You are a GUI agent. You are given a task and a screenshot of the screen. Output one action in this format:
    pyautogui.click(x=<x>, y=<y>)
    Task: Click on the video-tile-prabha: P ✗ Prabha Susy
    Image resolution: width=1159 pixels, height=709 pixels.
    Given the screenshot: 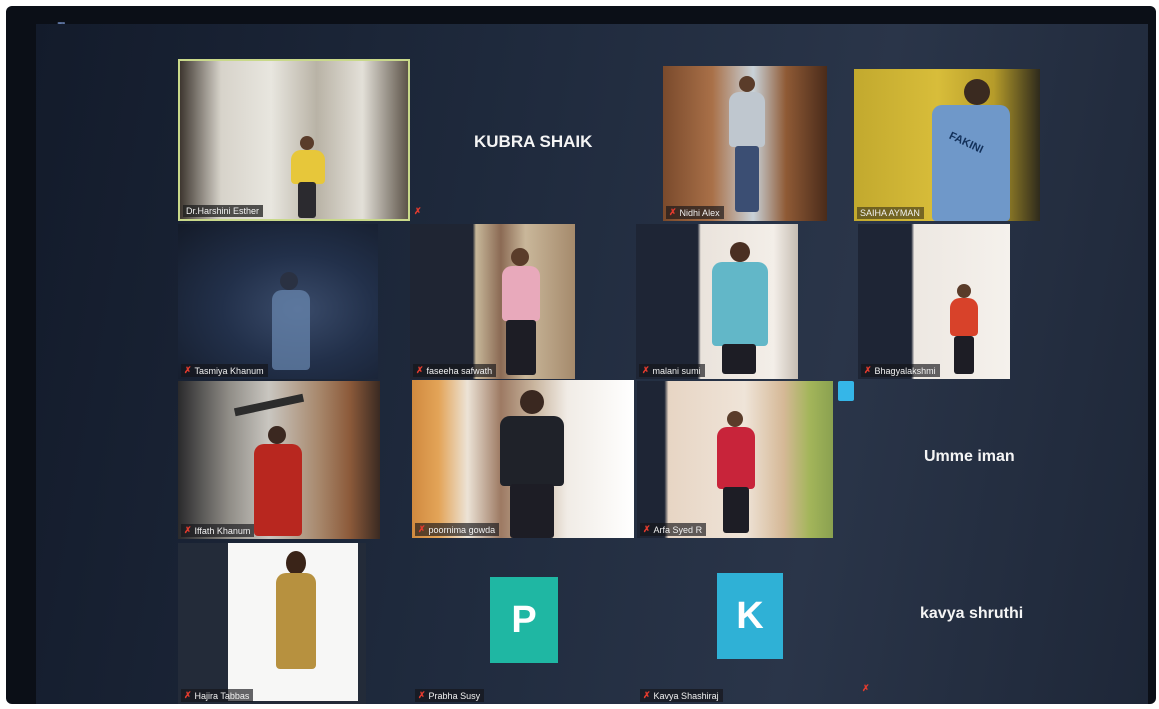 What is the action you would take?
    pyautogui.click(x=523, y=623)
    